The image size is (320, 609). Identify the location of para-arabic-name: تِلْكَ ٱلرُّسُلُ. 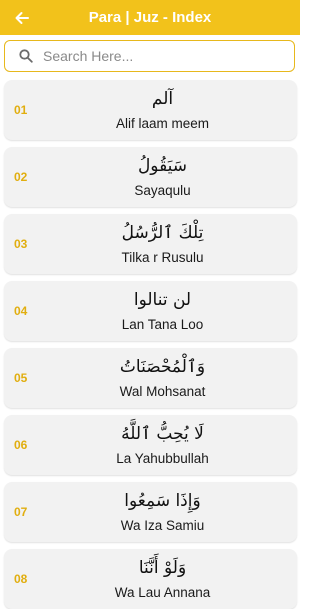
(162, 233).